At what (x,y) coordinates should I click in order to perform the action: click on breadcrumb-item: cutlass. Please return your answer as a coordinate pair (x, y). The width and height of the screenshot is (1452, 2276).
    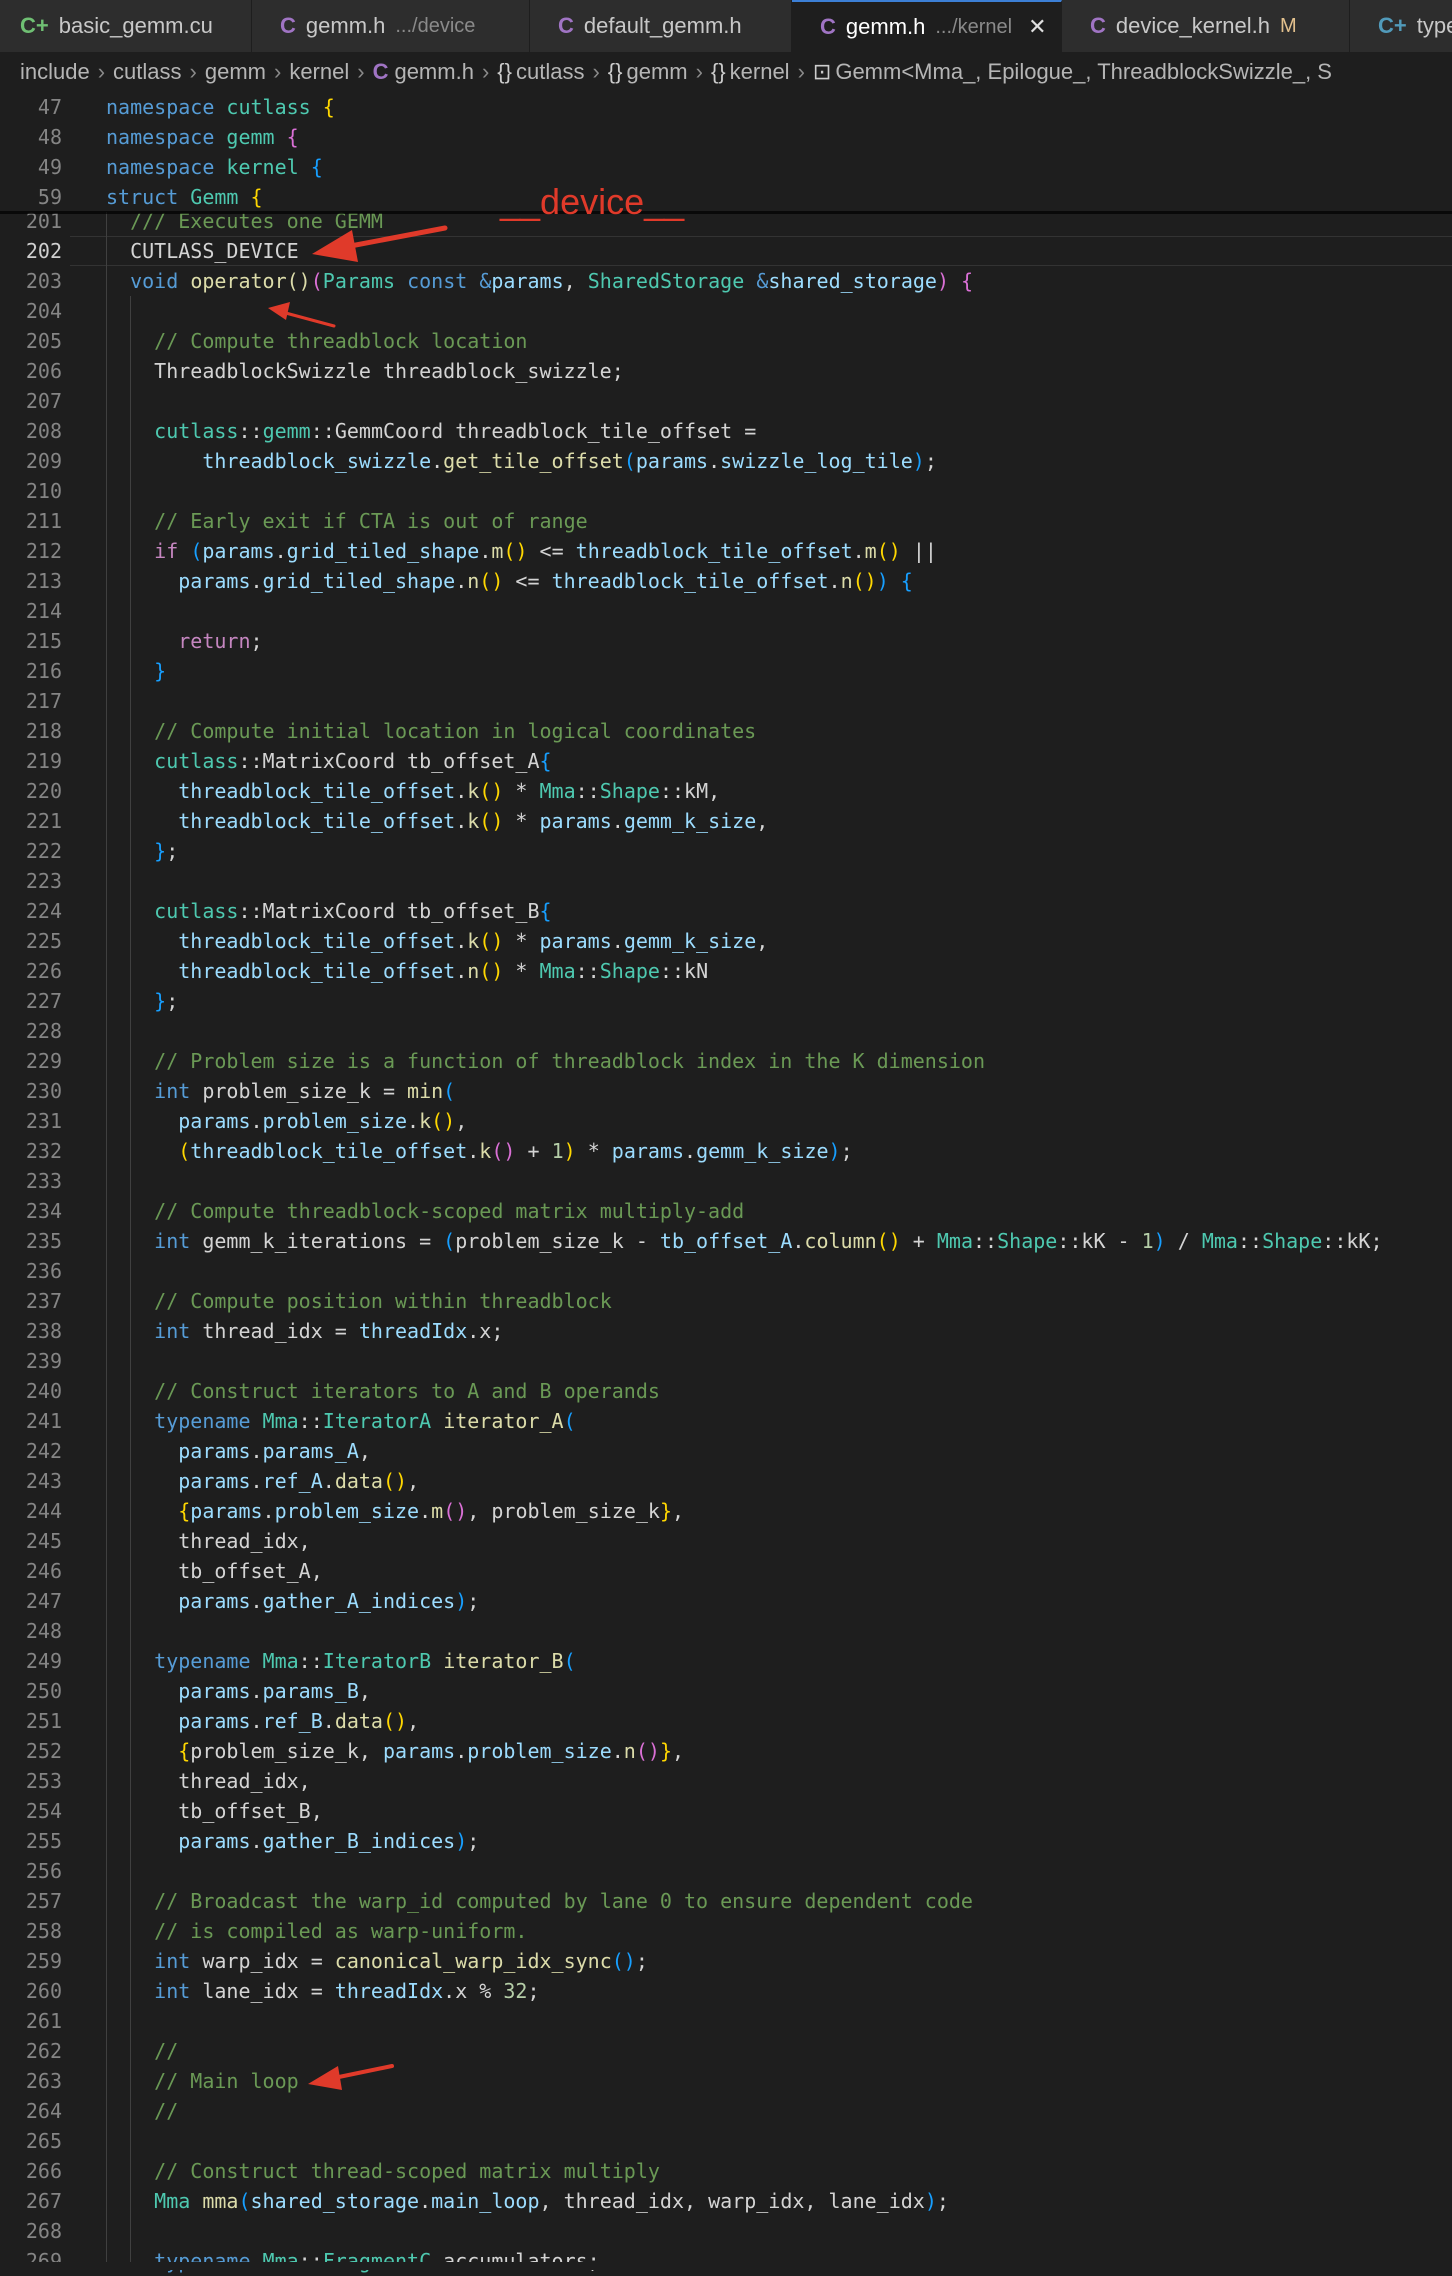
    Looking at the image, I should click on (147, 72).